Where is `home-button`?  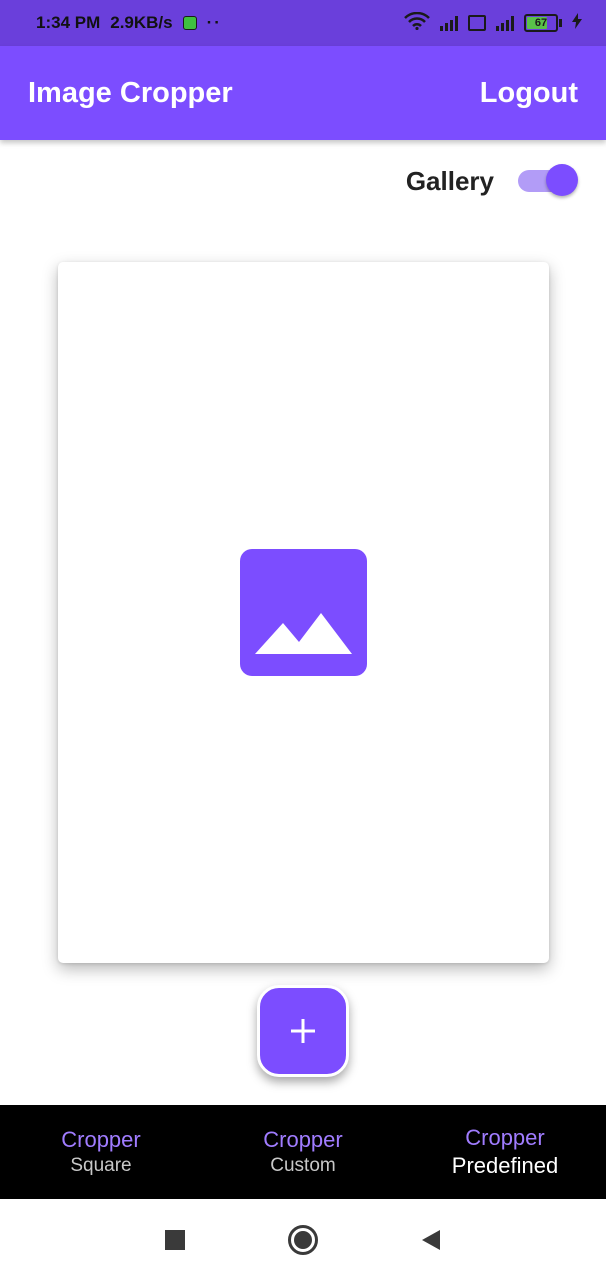
home-button is located at coordinates (303, 1240).